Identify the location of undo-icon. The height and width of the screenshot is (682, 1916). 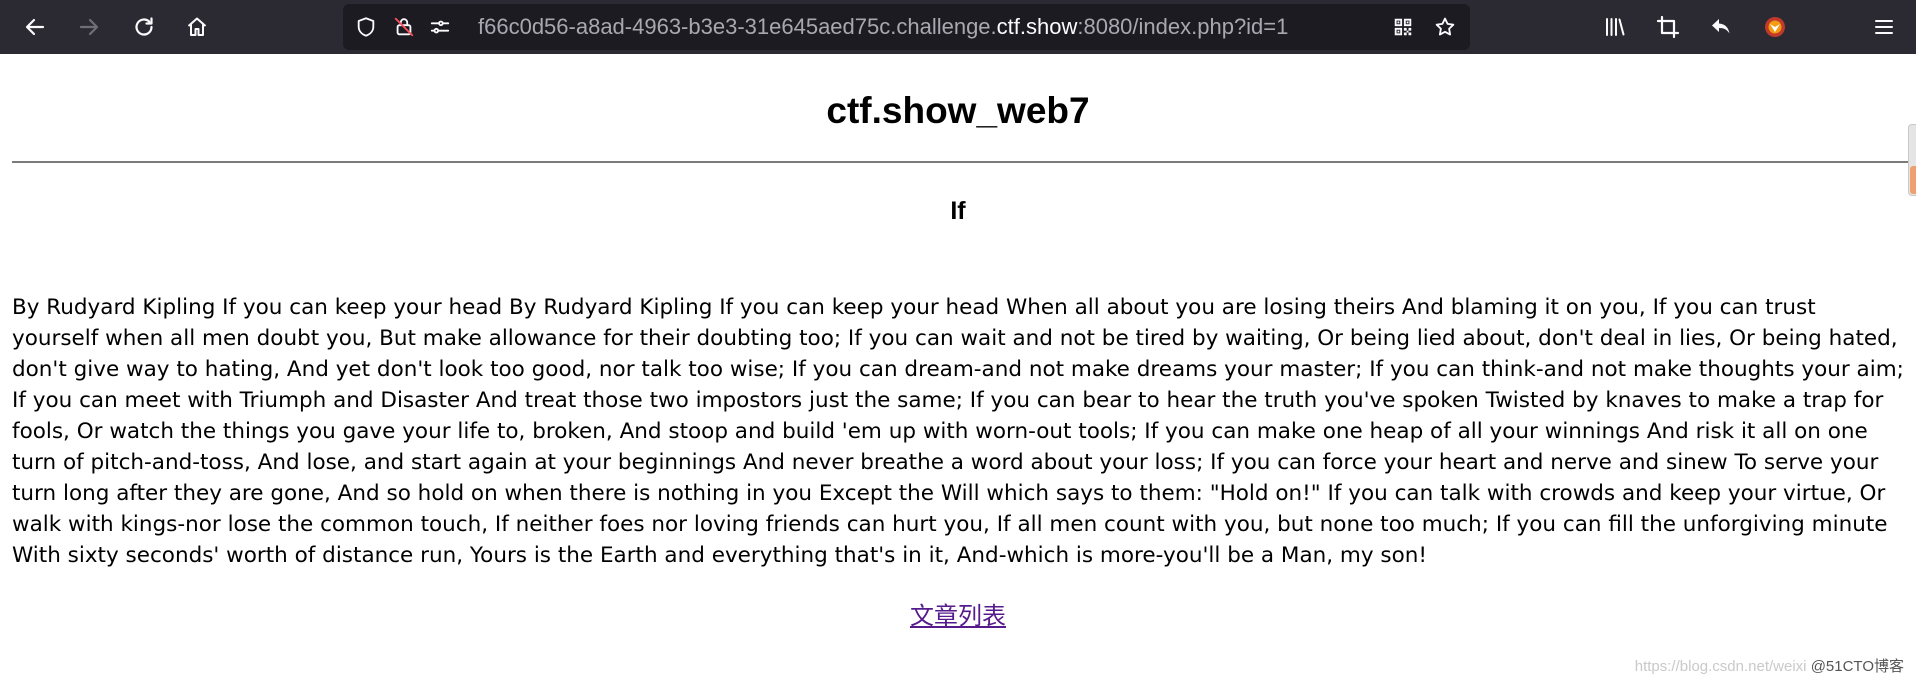
(1721, 26).